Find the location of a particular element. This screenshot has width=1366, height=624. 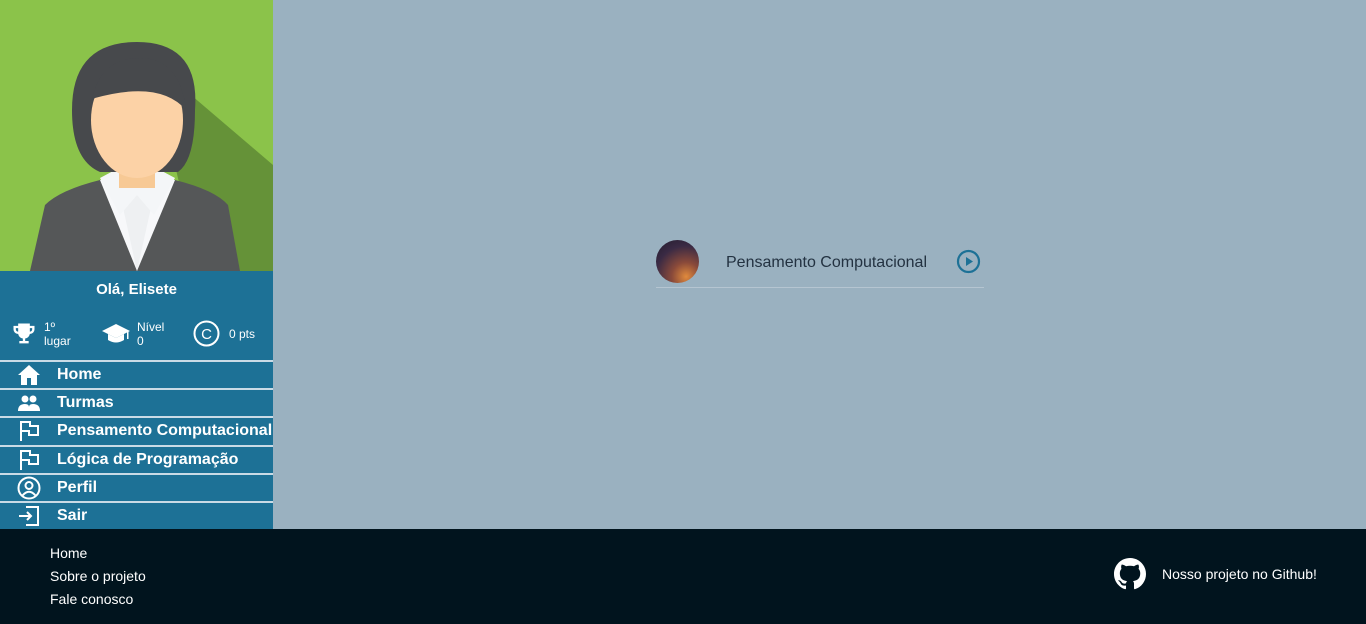

course-thumbnail is located at coordinates (677, 261).